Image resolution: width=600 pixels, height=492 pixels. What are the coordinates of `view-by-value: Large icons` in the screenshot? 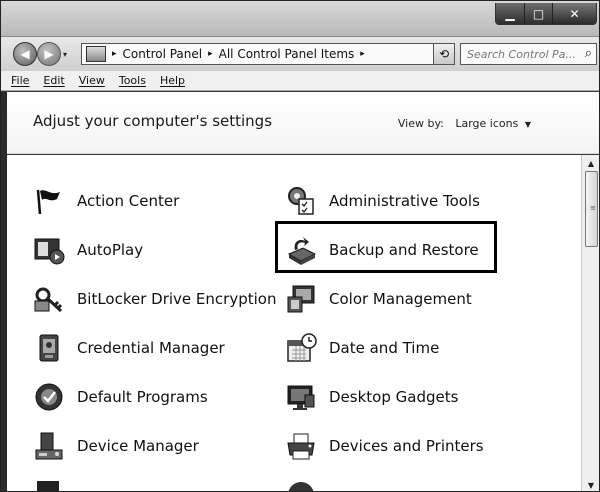 It's located at (486, 123).